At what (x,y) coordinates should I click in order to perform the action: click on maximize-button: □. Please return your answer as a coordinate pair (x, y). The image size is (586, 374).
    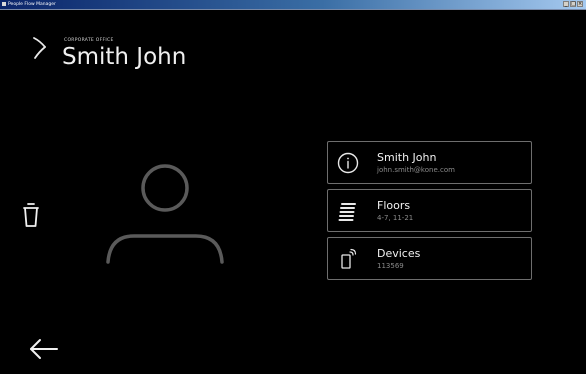
    Looking at the image, I should click on (573, 4).